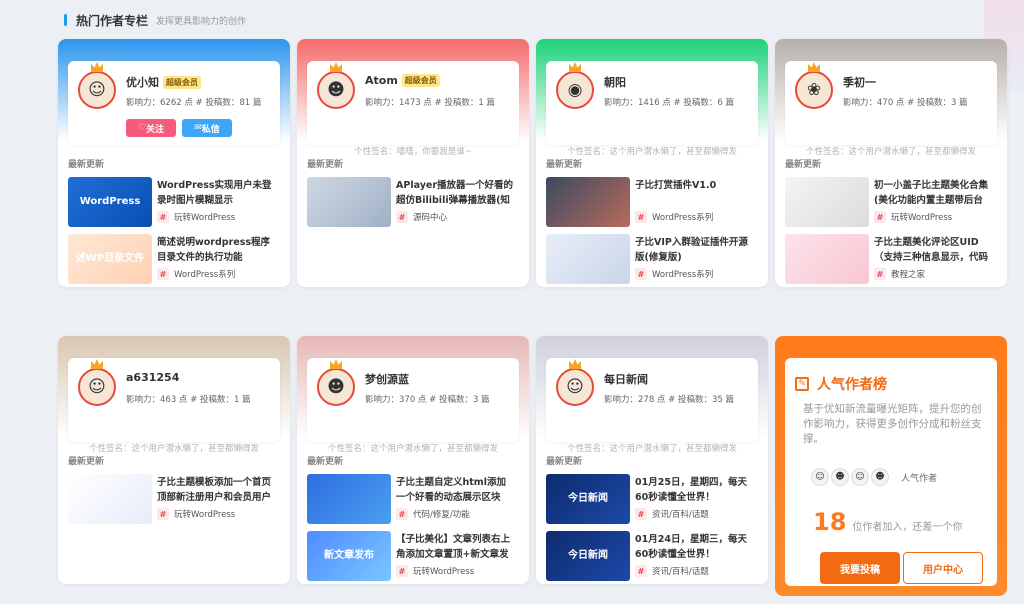 Image resolution: width=1024 pixels, height=604 pixels. Describe the element at coordinates (207, 128) in the screenshot. I see `message-button: ✉ 私信` at that location.